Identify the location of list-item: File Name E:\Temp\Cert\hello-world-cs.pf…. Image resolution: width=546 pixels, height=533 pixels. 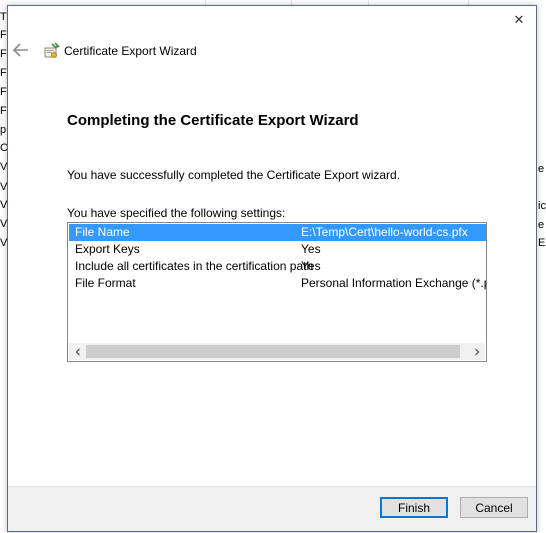
(277, 232).